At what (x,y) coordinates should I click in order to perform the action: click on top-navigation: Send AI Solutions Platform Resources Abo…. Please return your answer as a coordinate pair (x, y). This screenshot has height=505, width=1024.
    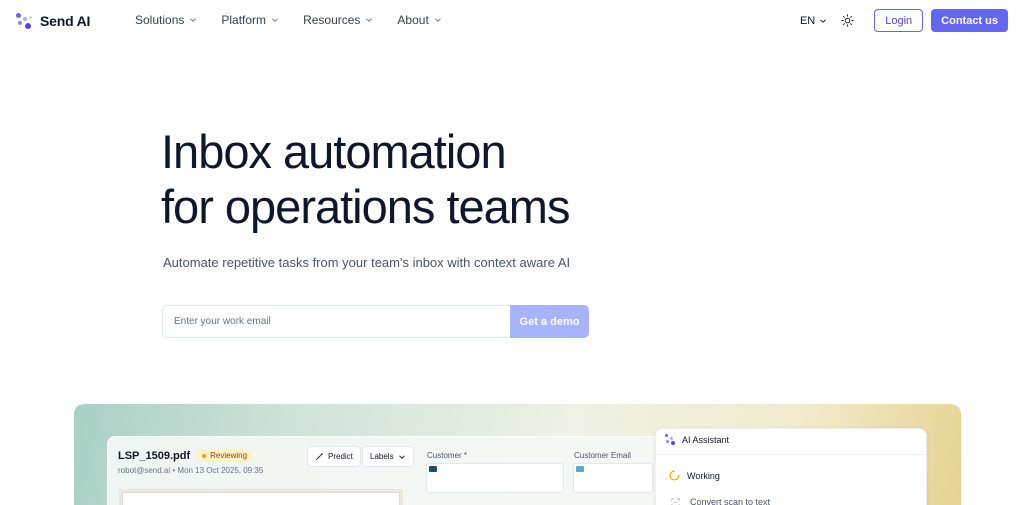
    Looking at the image, I should click on (512, 21).